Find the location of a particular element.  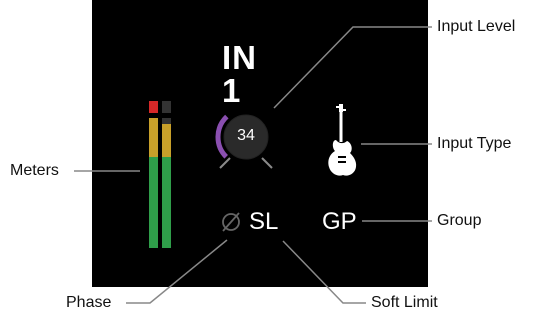

meter-right is located at coordinates (166, 174).